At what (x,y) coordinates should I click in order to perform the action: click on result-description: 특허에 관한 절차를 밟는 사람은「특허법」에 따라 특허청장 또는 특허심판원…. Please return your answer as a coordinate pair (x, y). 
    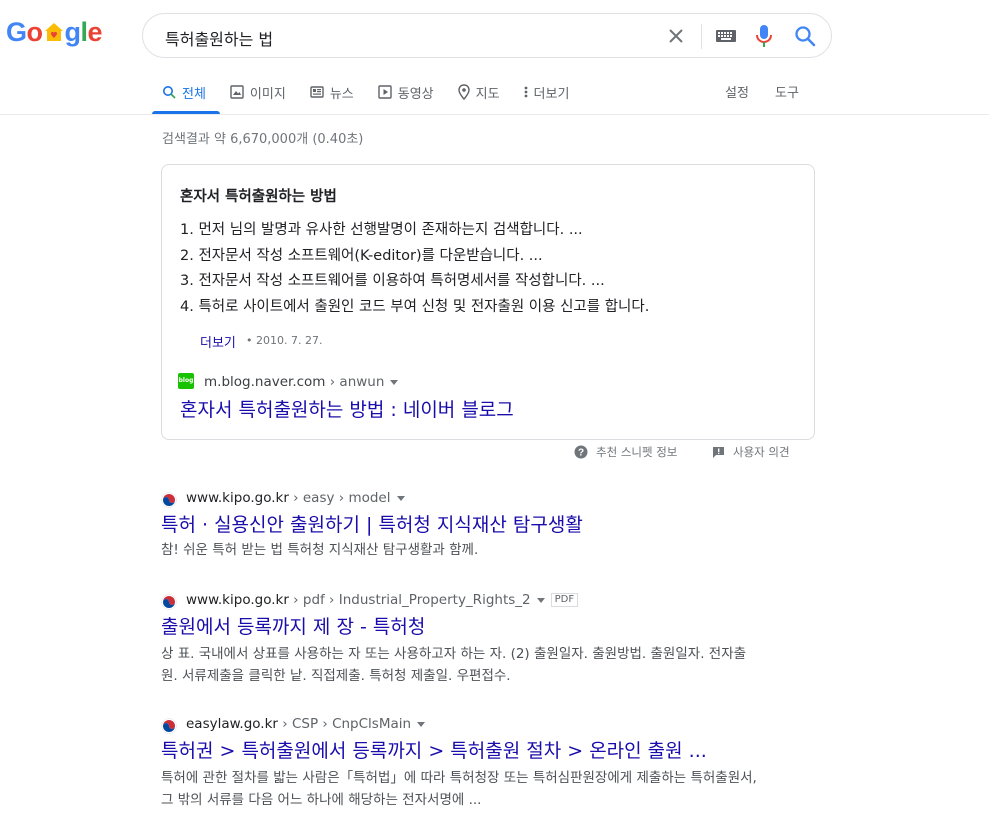
    Looking at the image, I should click on (459, 789).